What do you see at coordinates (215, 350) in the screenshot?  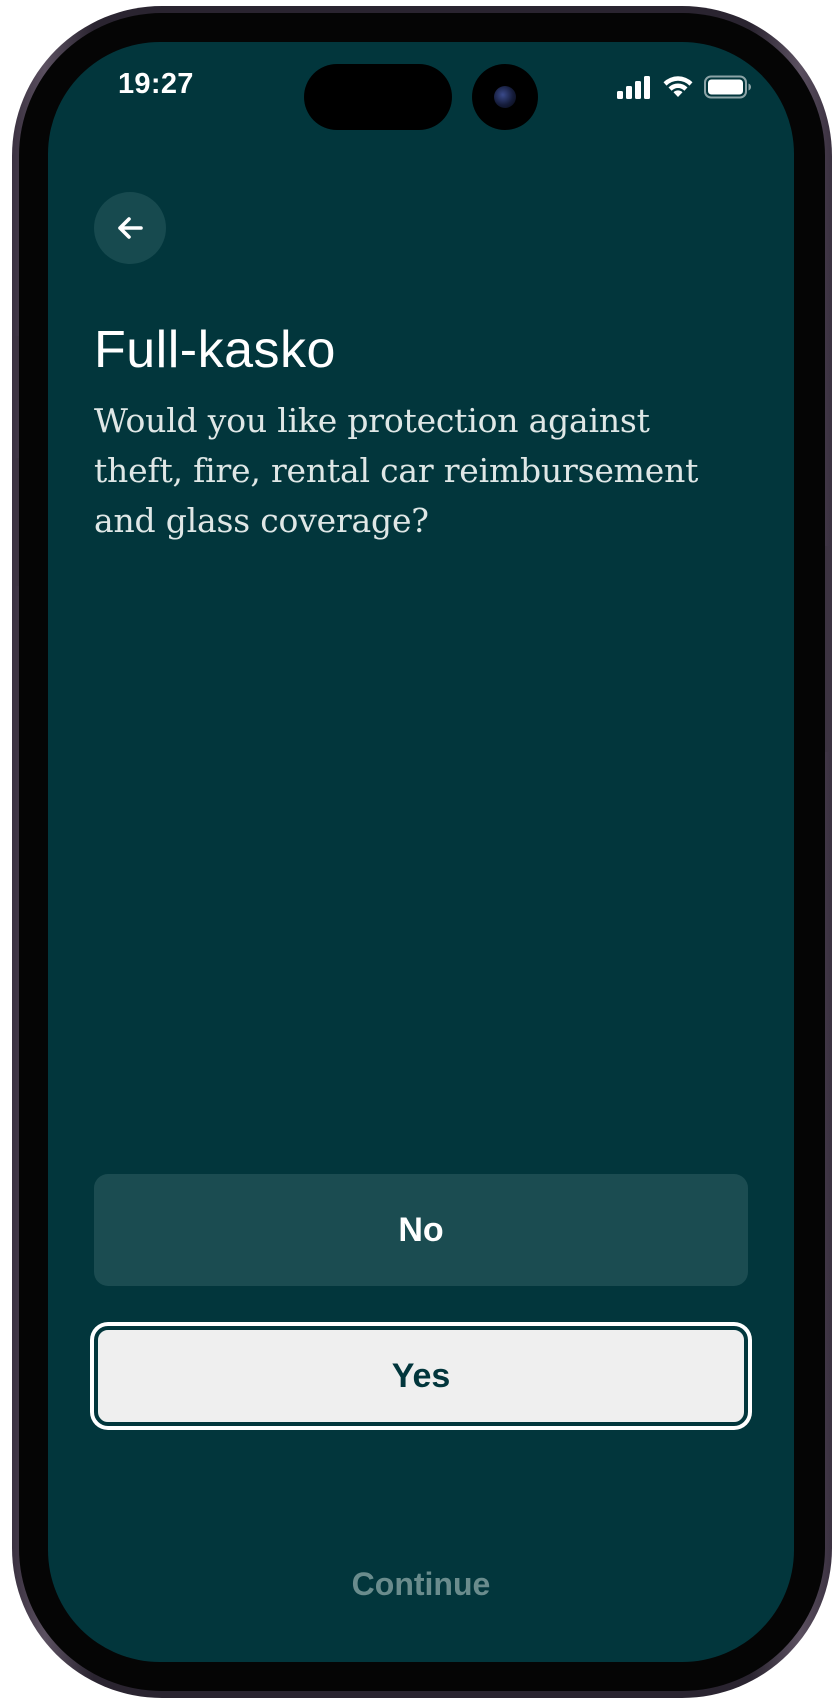 I see `page-title: Full-kasko` at bounding box center [215, 350].